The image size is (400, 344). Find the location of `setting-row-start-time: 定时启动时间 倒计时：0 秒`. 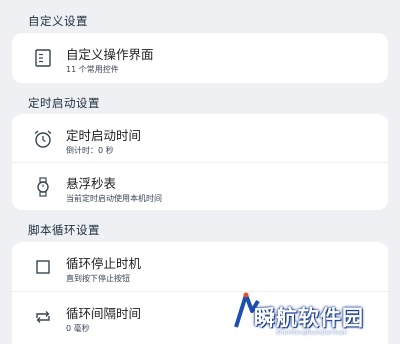

setting-row-start-time: 定时启动时间 倒计时：0 秒 is located at coordinates (200, 139).